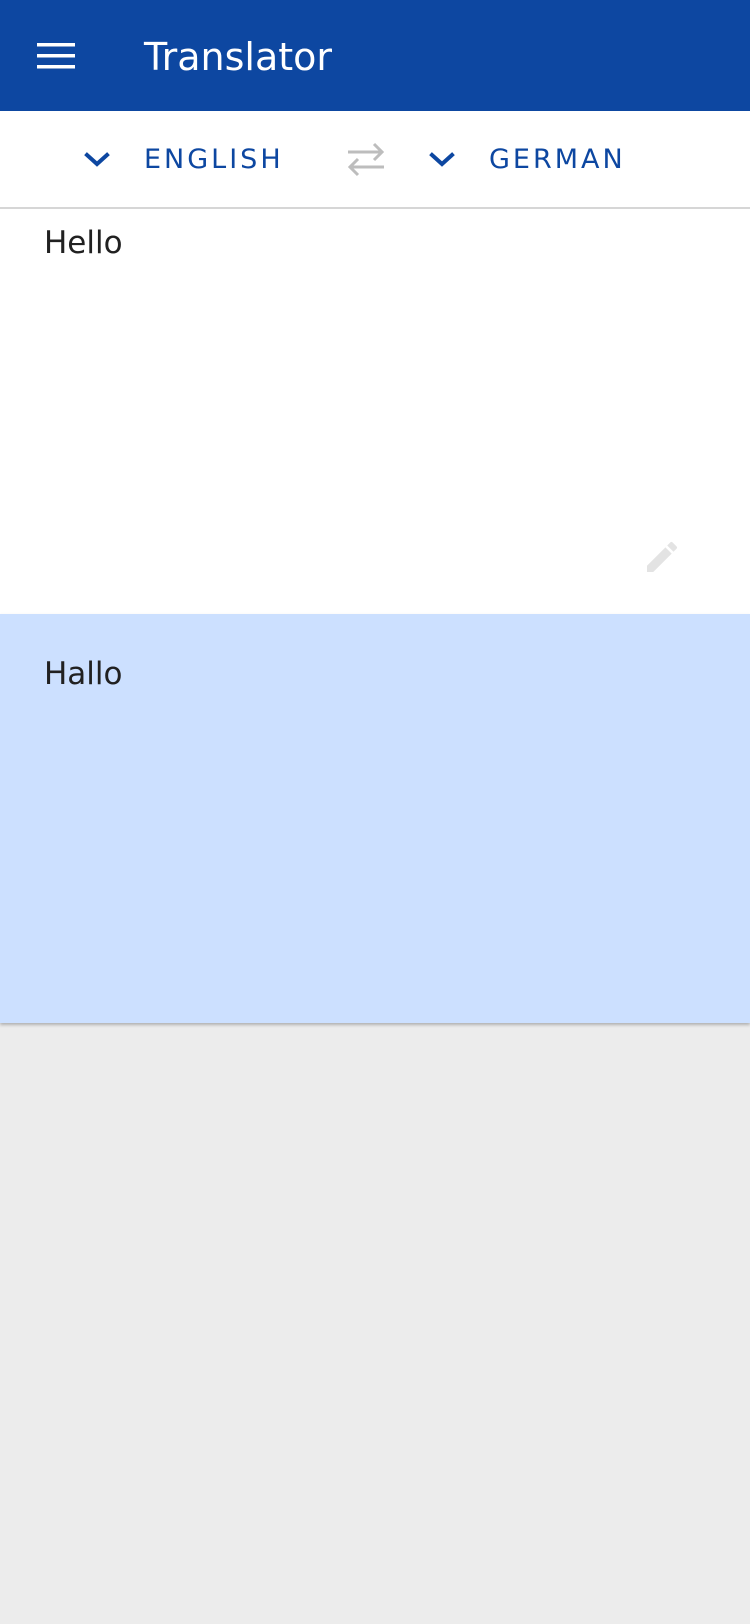  What do you see at coordinates (344, 243) in the screenshot?
I see `source-text-input: Hello` at bounding box center [344, 243].